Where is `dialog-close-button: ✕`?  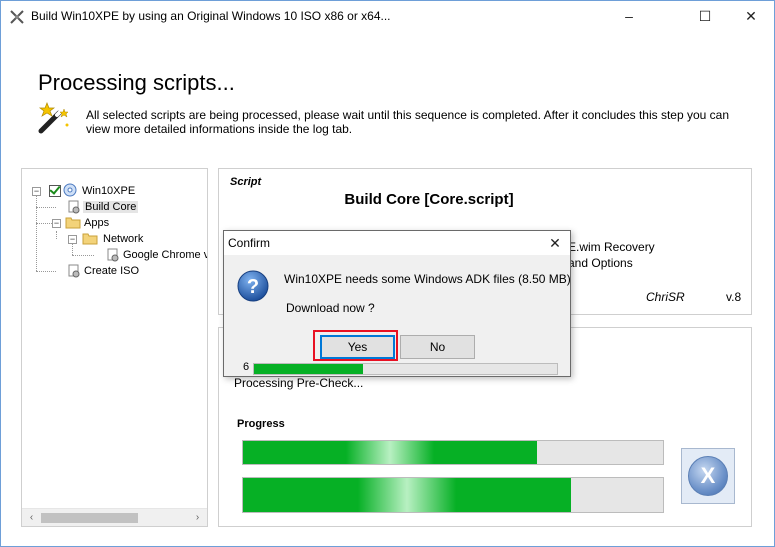
dialog-close-button: ✕ is located at coordinates (555, 243).